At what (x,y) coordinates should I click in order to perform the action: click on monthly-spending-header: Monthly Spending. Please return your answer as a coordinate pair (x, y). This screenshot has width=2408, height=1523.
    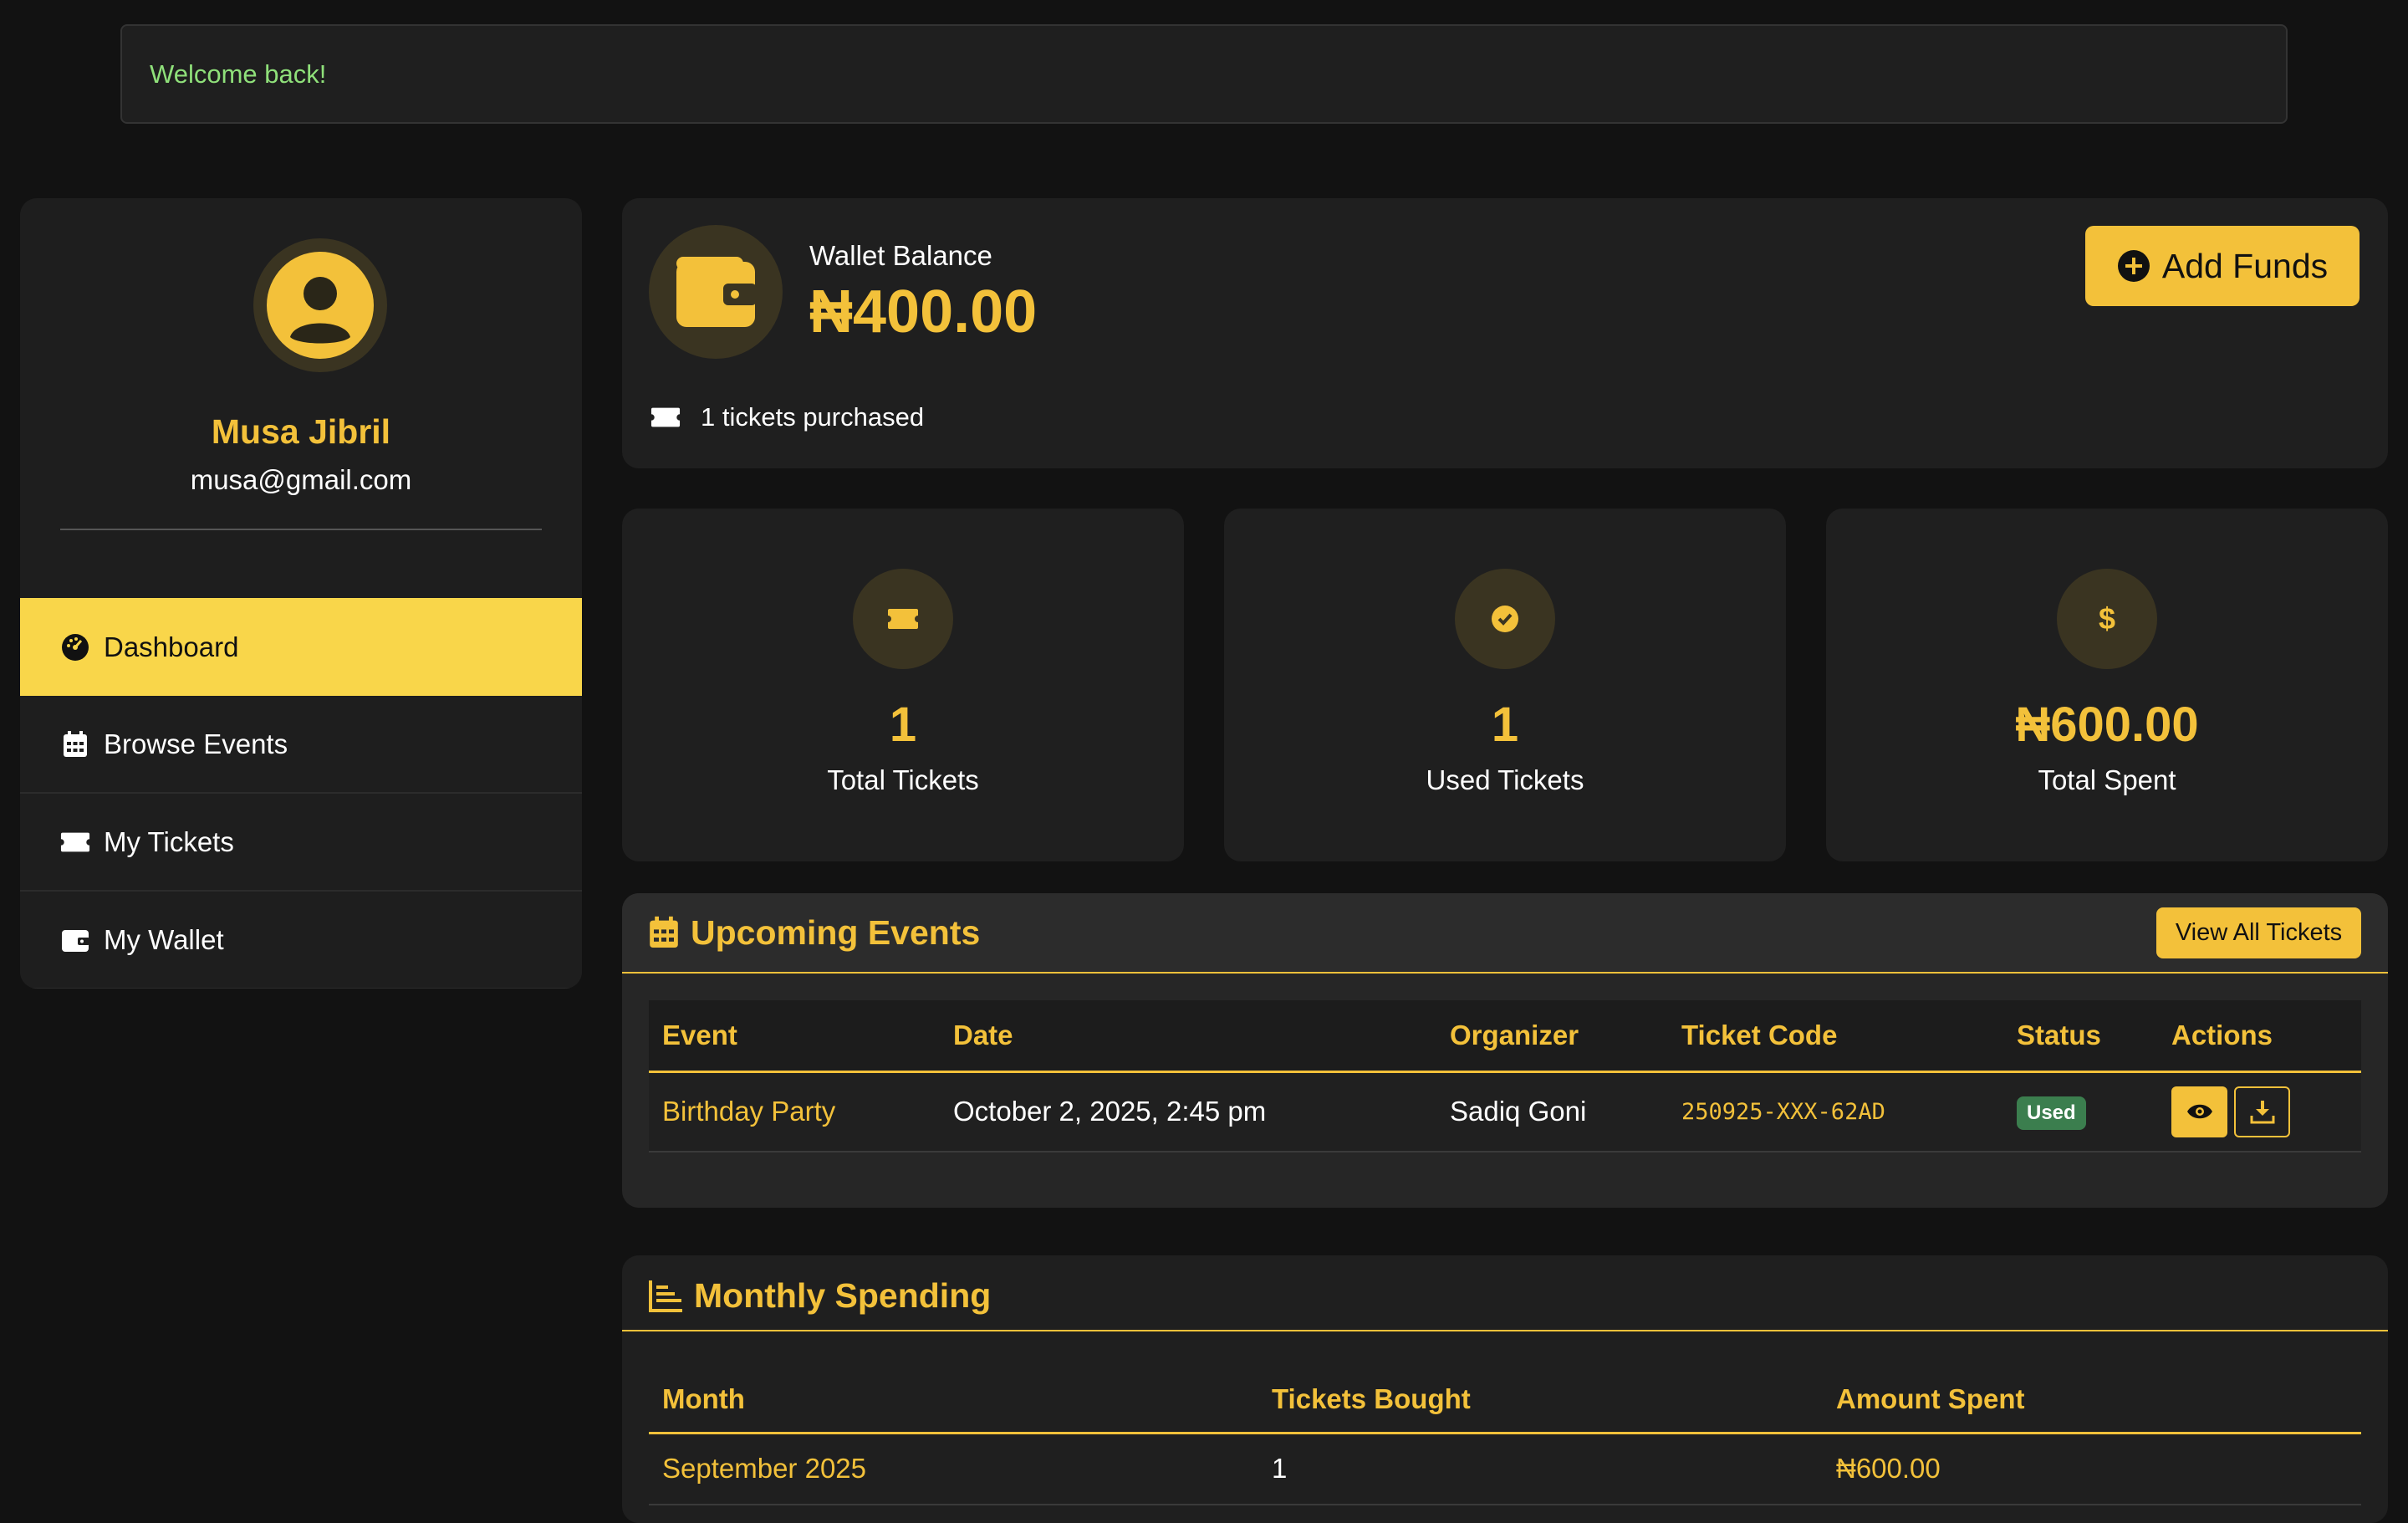
    Looking at the image, I should click on (1505, 1296).